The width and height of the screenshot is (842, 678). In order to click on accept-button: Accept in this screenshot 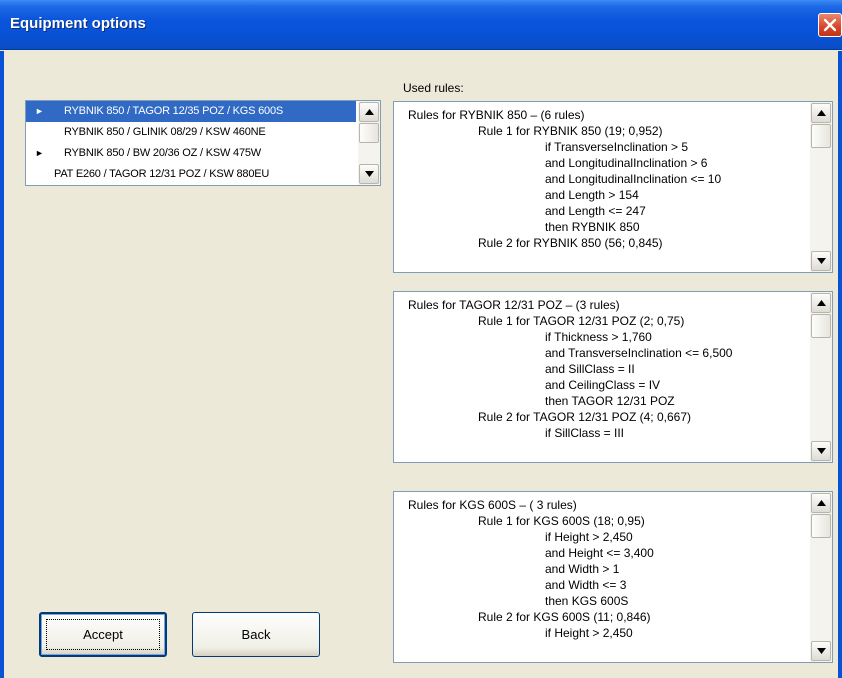, I will do `click(103, 634)`.